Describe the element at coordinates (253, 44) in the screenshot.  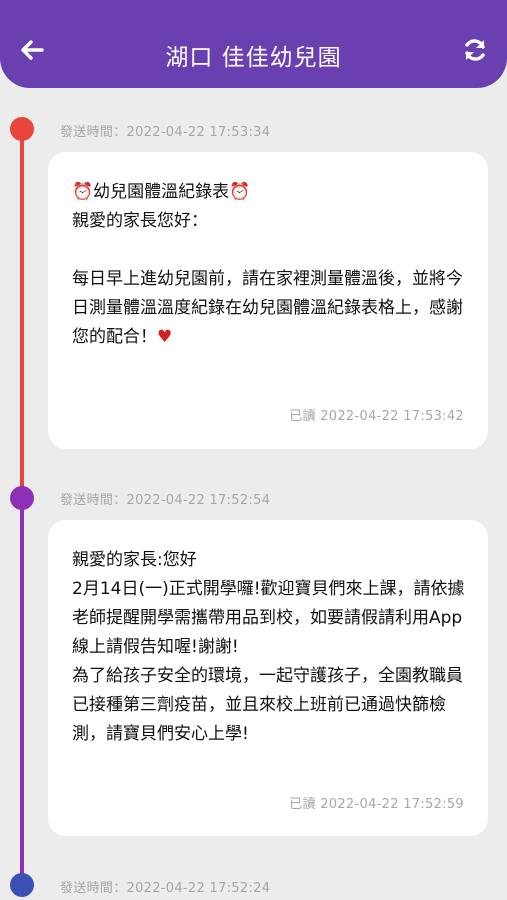
I see `app-header: 湖口 佳佳幼兒園` at that location.